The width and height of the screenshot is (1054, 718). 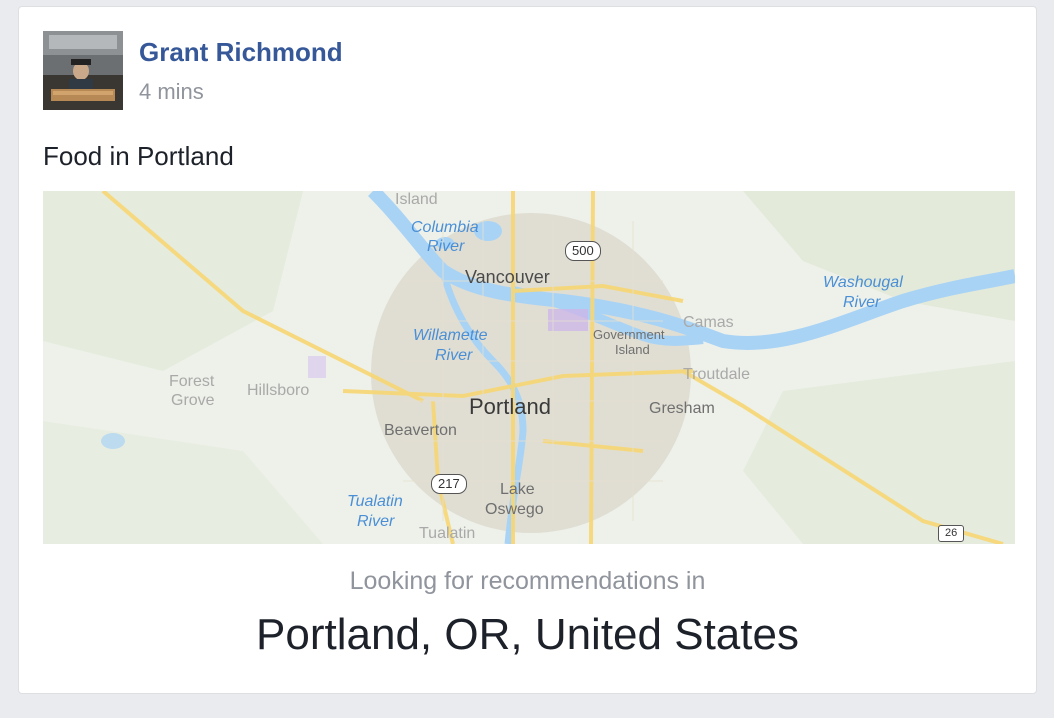 I want to click on map-label-tualatin-river: Tualatin, so click(x=375, y=501).